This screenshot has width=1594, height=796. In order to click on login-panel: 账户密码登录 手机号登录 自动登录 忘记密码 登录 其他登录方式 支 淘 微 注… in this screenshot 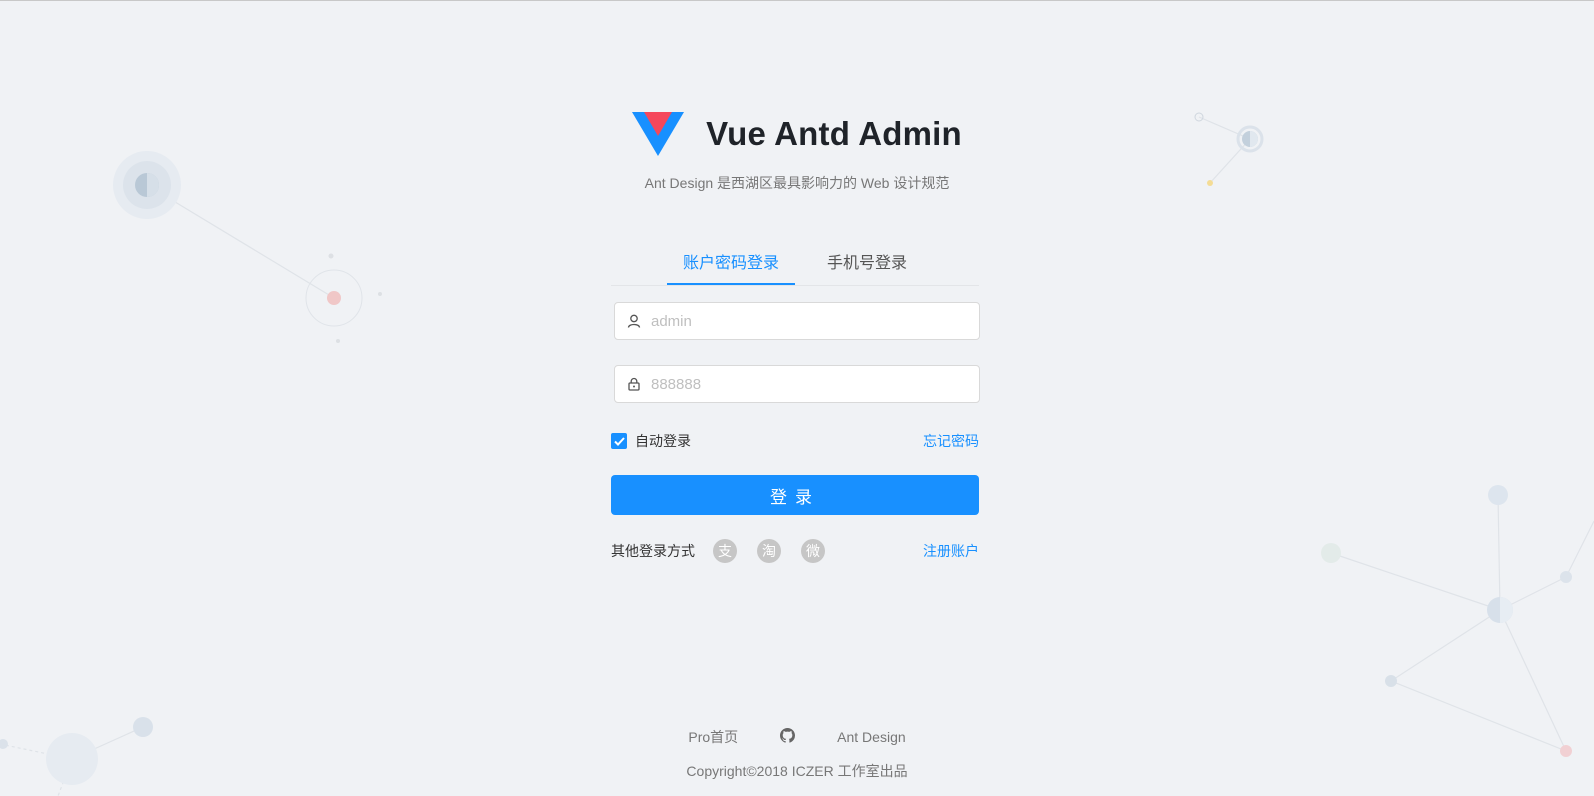, I will do `click(795, 400)`.